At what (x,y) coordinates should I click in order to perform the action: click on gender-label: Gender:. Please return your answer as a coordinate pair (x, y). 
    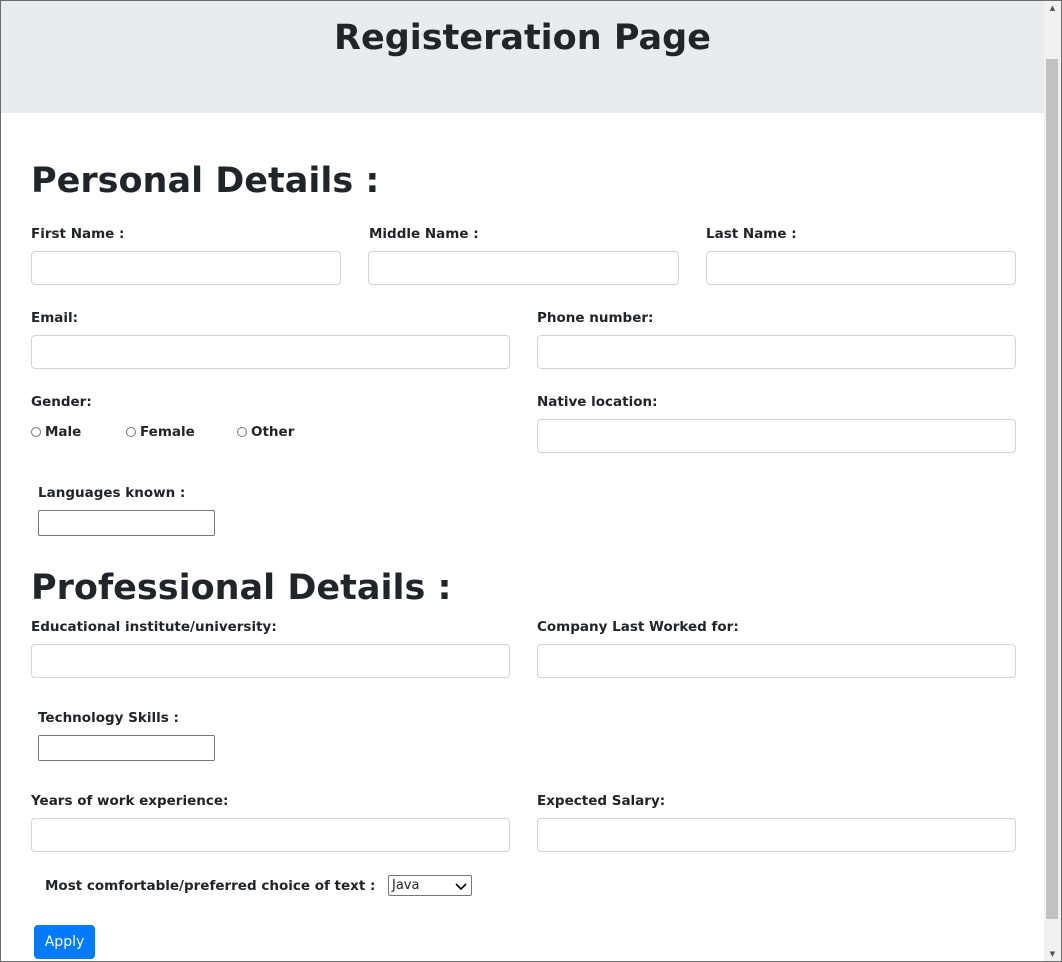
    Looking at the image, I should click on (61, 402).